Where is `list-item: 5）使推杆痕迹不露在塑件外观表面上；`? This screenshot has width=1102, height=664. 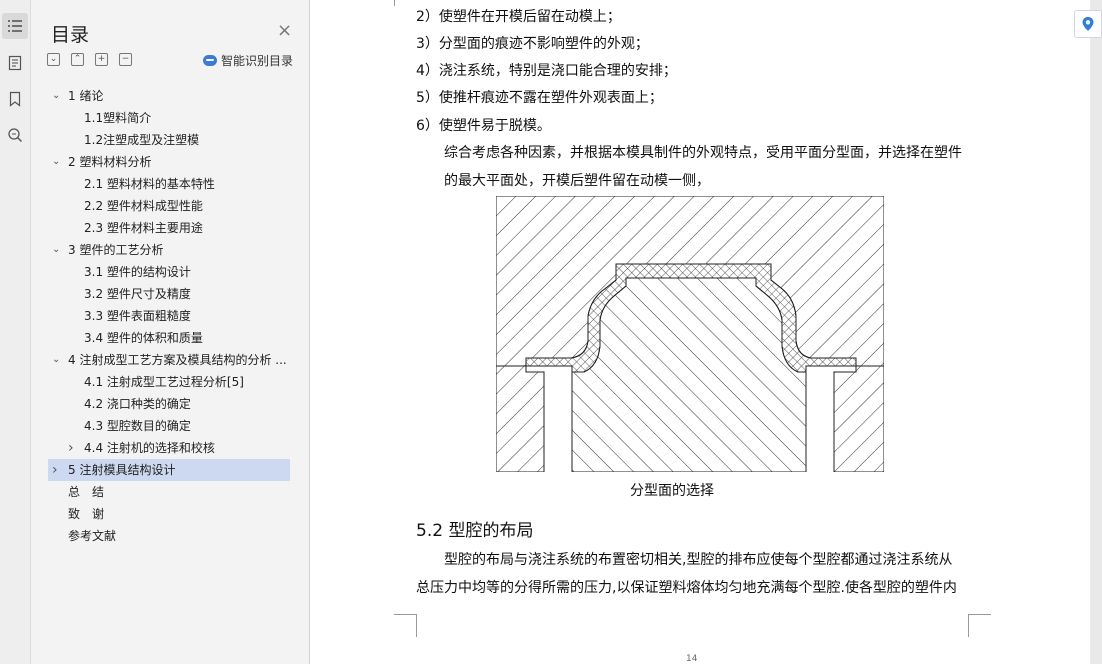 list-item: 5）使推杆痕迹不露在塑件外观表面上； is located at coordinates (539, 98).